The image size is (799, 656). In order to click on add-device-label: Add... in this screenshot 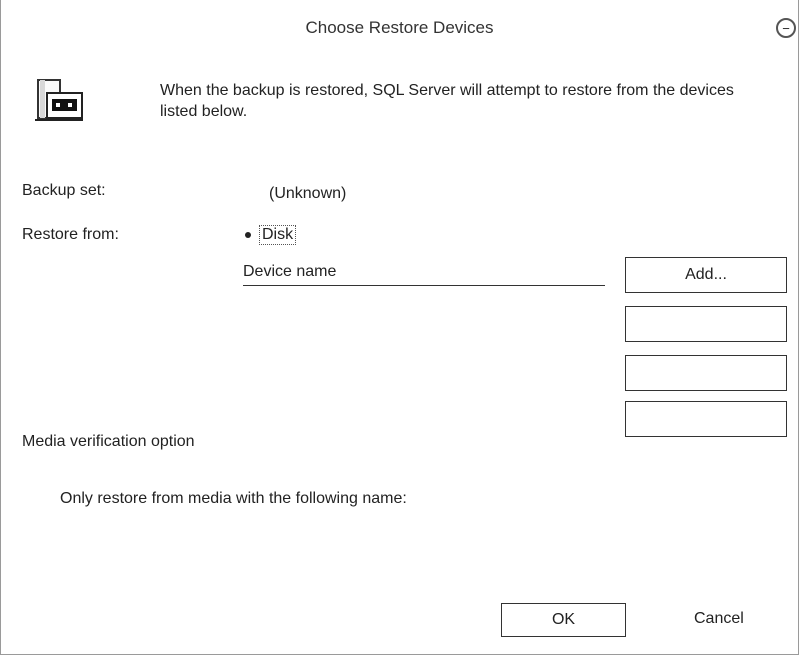, I will do `click(706, 274)`.